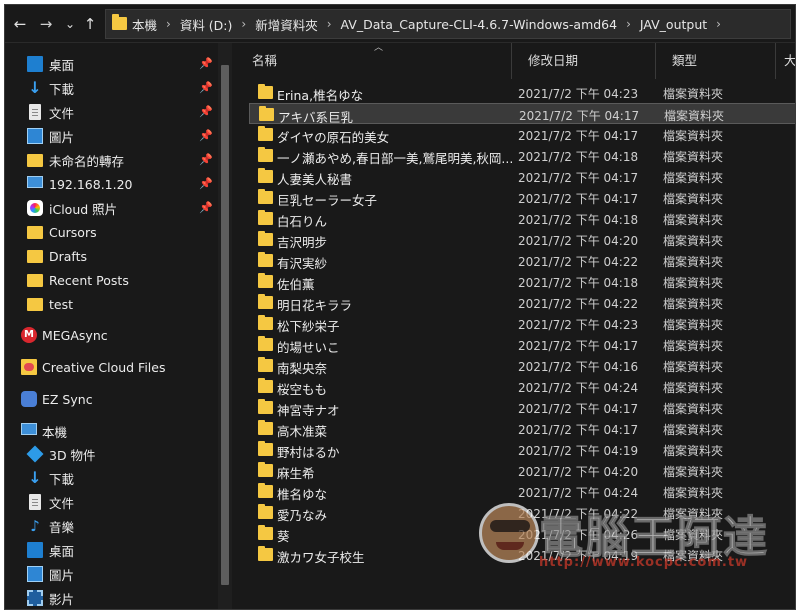 The width and height of the screenshot is (800, 616). I want to click on sidebar-item-label: MEGAsync, so click(75, 335).